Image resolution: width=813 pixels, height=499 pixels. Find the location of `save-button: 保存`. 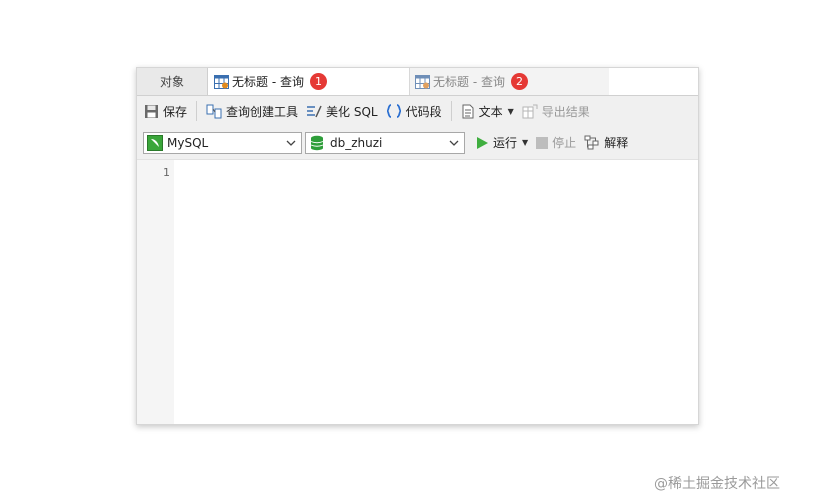

save-button: 保存 is located at coordinates (165, 111).